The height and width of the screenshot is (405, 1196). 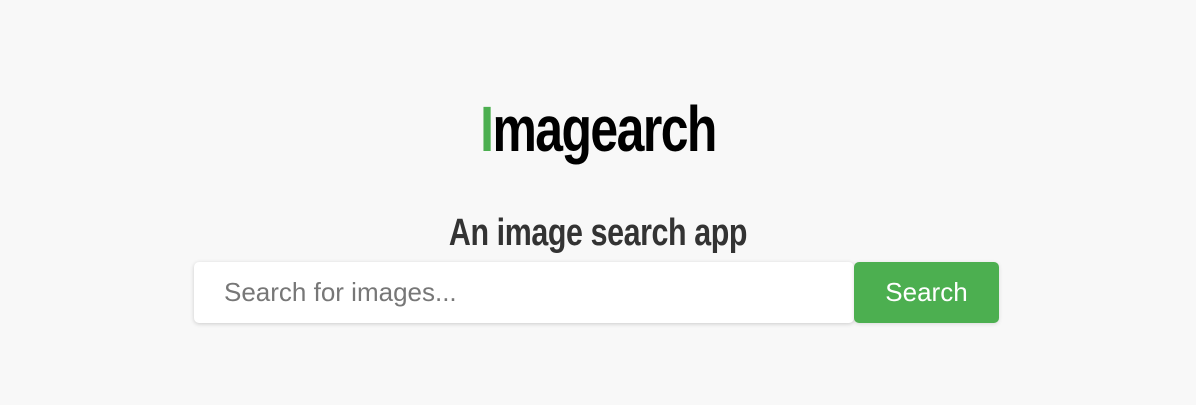 What do you see at coordinates (604, 128) in the screenshot?
I see `logo-text: magearch` at bounding box center [604, 128].